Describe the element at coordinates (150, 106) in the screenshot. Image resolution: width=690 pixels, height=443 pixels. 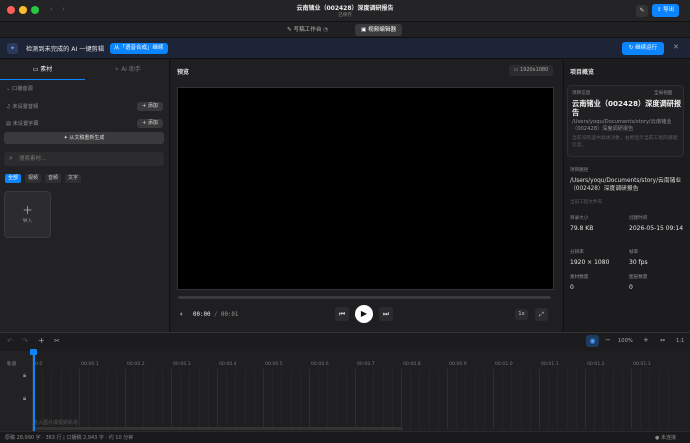
I see `add-audio-button: + 添加` at that location.